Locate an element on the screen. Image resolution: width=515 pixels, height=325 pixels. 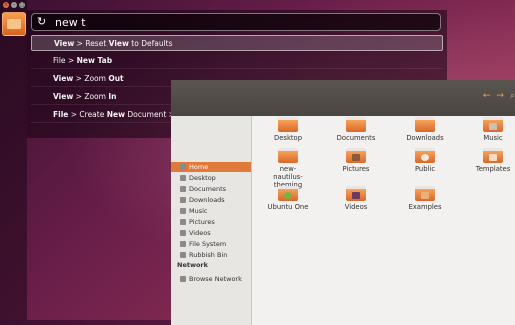
file-item: Examples is located at coordinates (425, 198).